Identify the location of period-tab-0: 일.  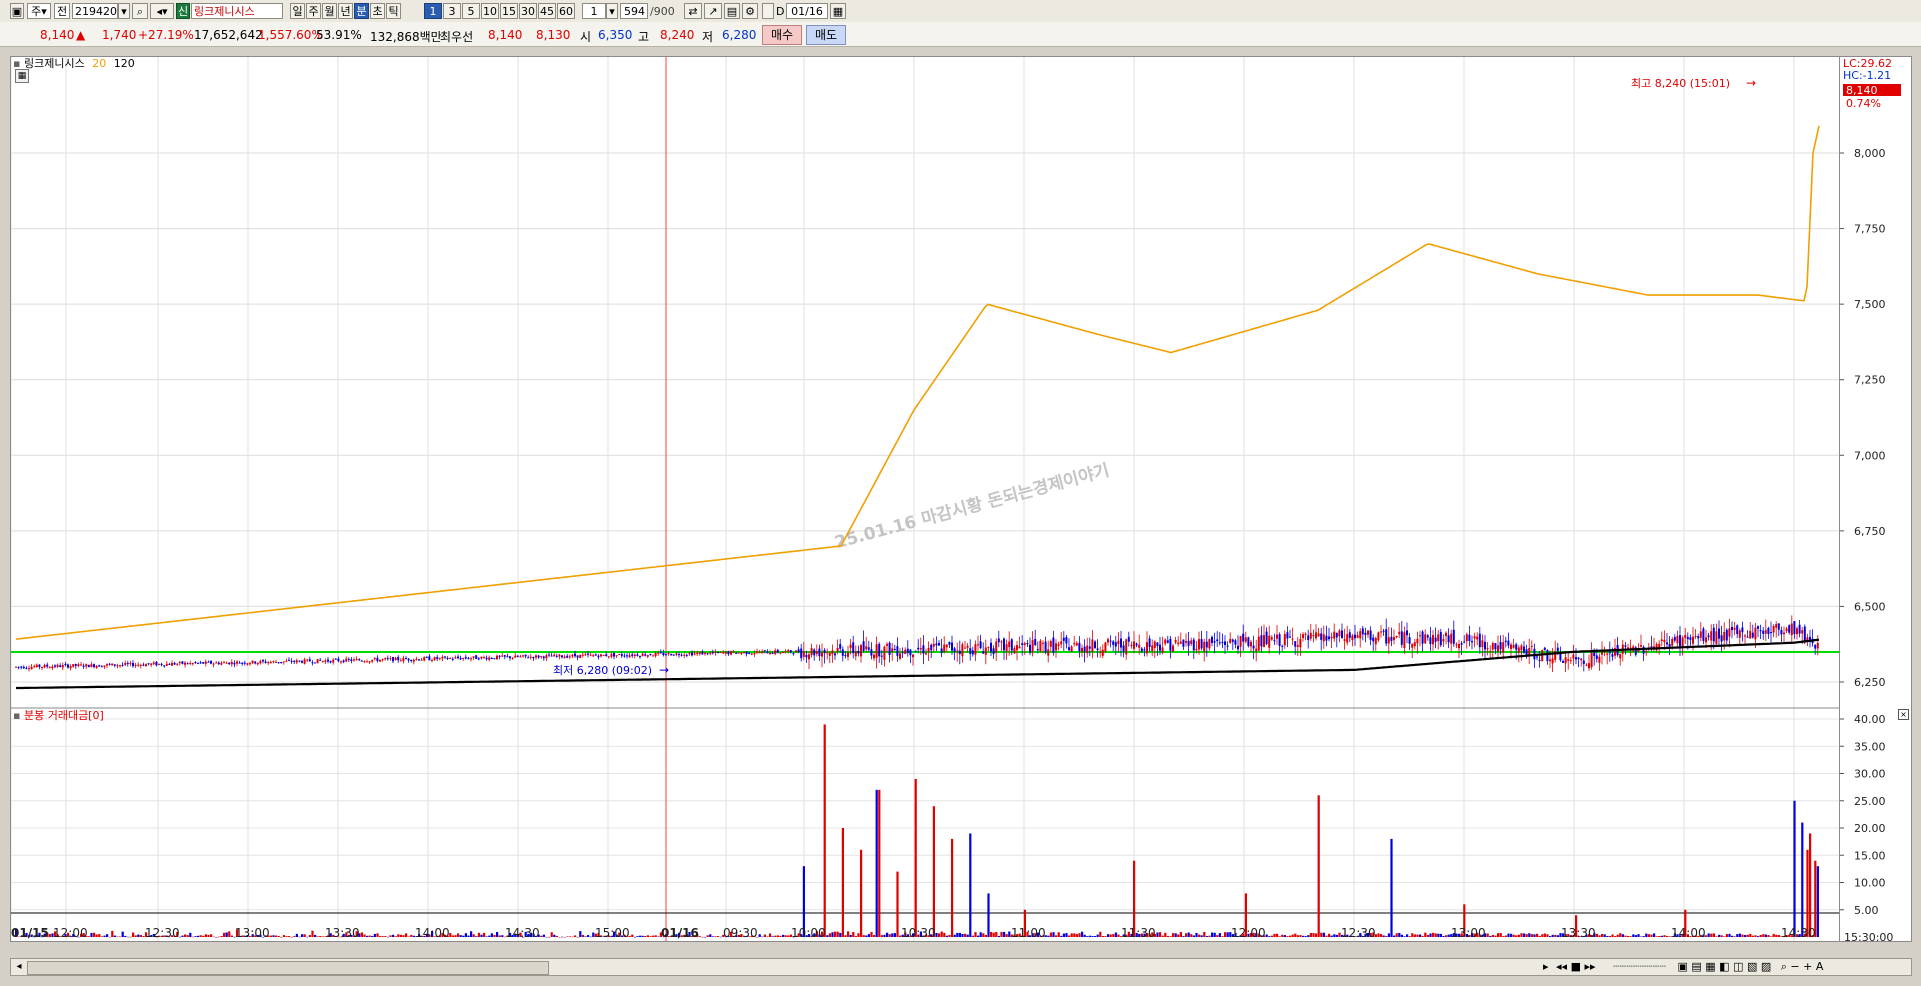
(297, 11).